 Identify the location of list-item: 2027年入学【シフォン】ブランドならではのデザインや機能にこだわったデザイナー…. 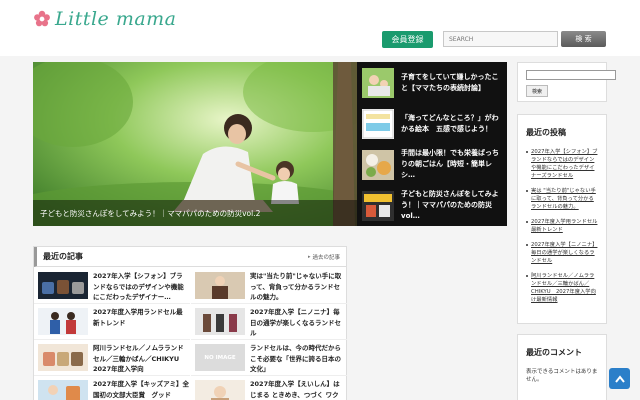
(112, 286).